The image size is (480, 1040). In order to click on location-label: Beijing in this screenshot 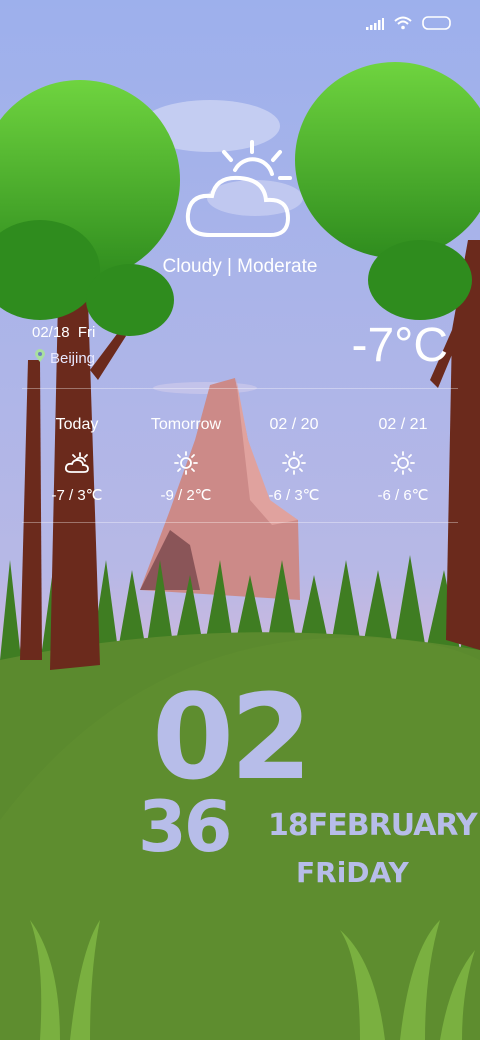, I will do `click(73, 358)`.